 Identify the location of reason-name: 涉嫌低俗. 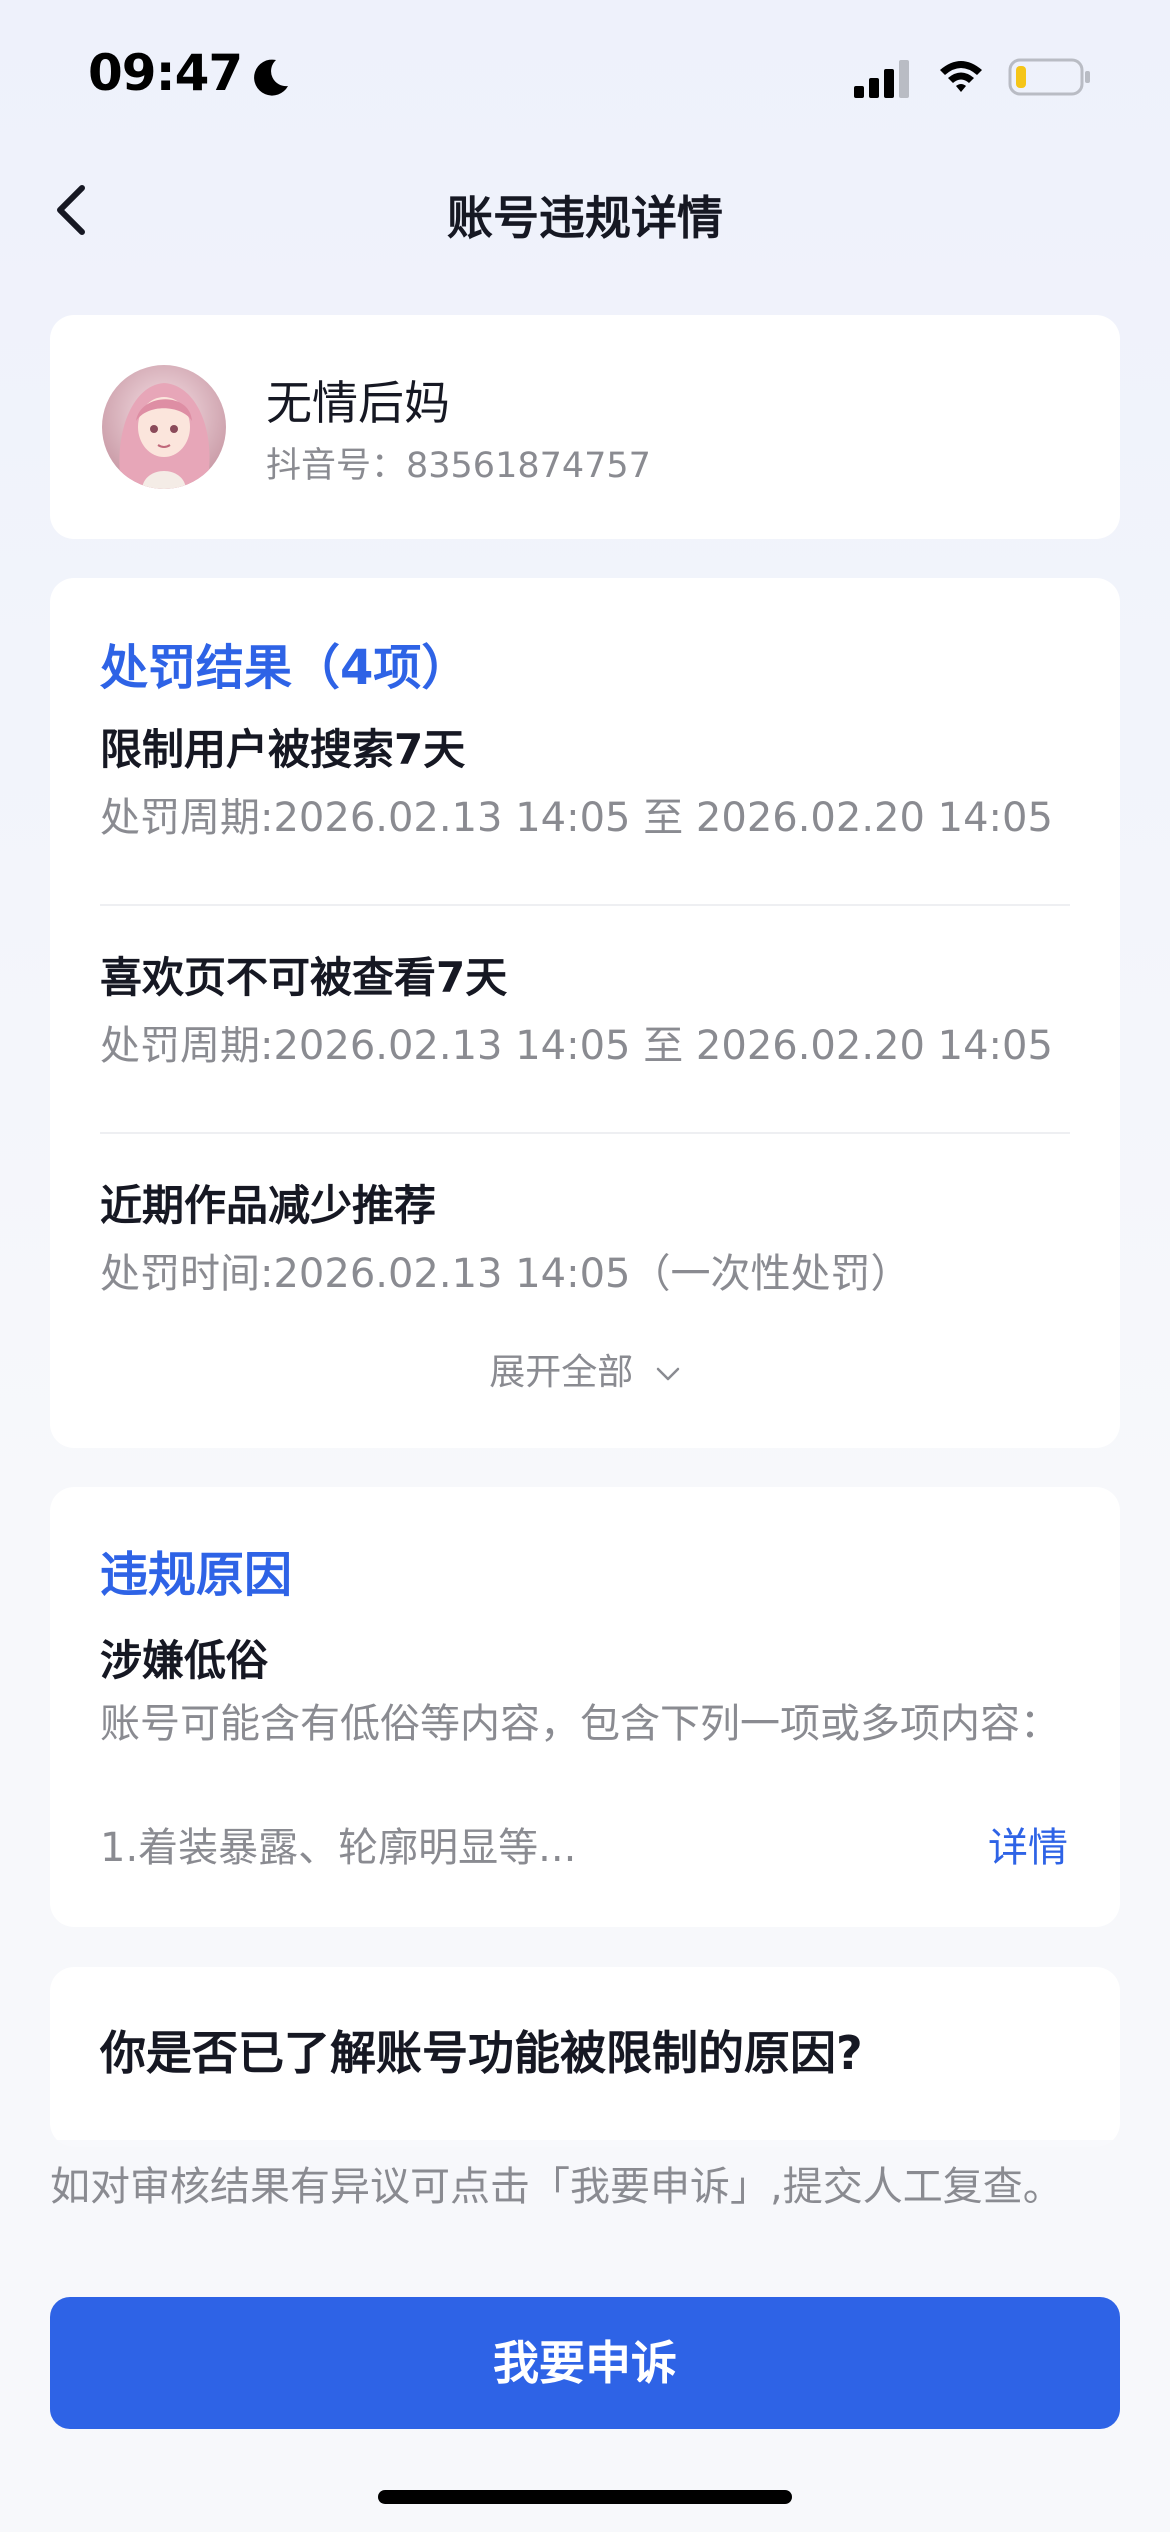
(184, 1660).